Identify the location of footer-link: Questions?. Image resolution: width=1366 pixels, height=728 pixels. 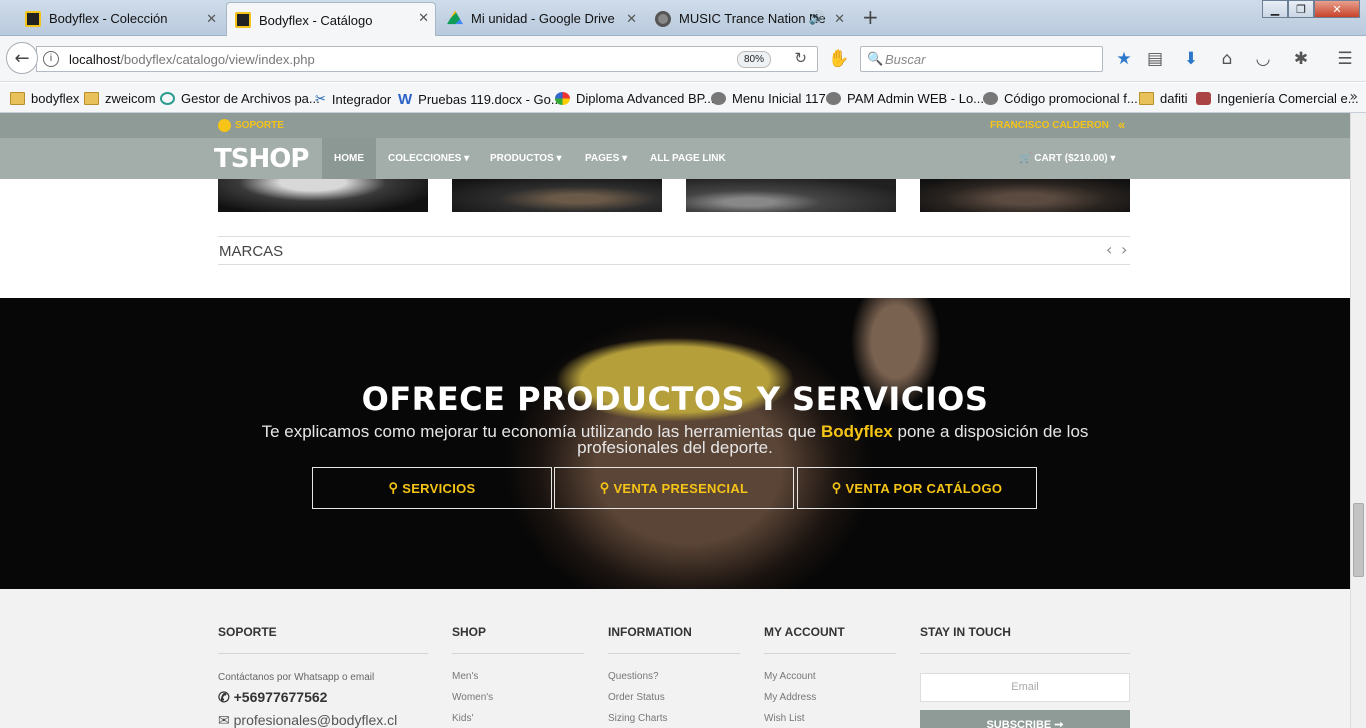
(674, 681).